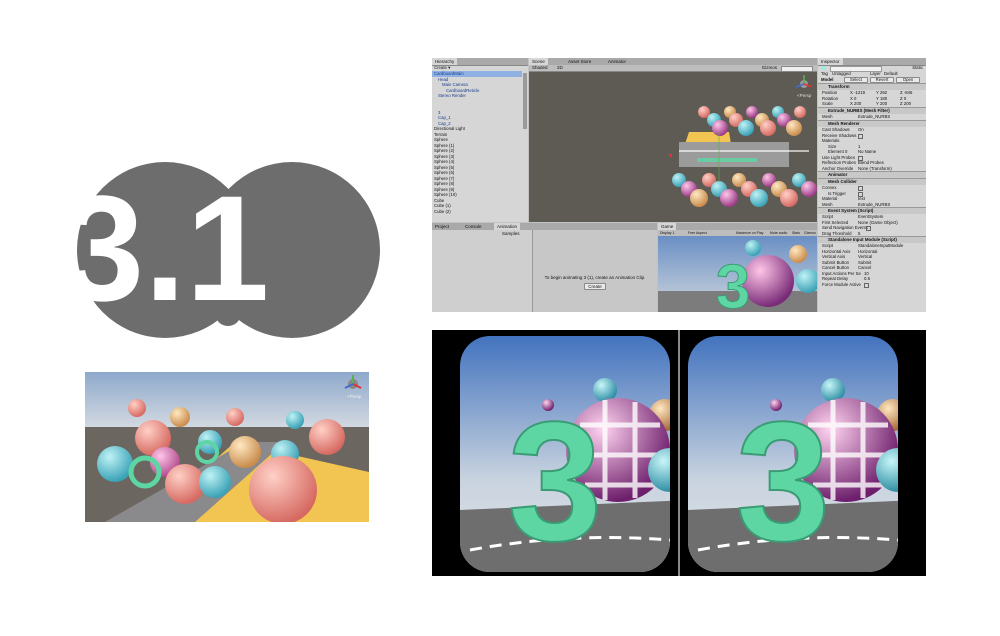 This screenshot has width=1000, height=636. I want to click on tab-animator: Animator, so click(617, 61).